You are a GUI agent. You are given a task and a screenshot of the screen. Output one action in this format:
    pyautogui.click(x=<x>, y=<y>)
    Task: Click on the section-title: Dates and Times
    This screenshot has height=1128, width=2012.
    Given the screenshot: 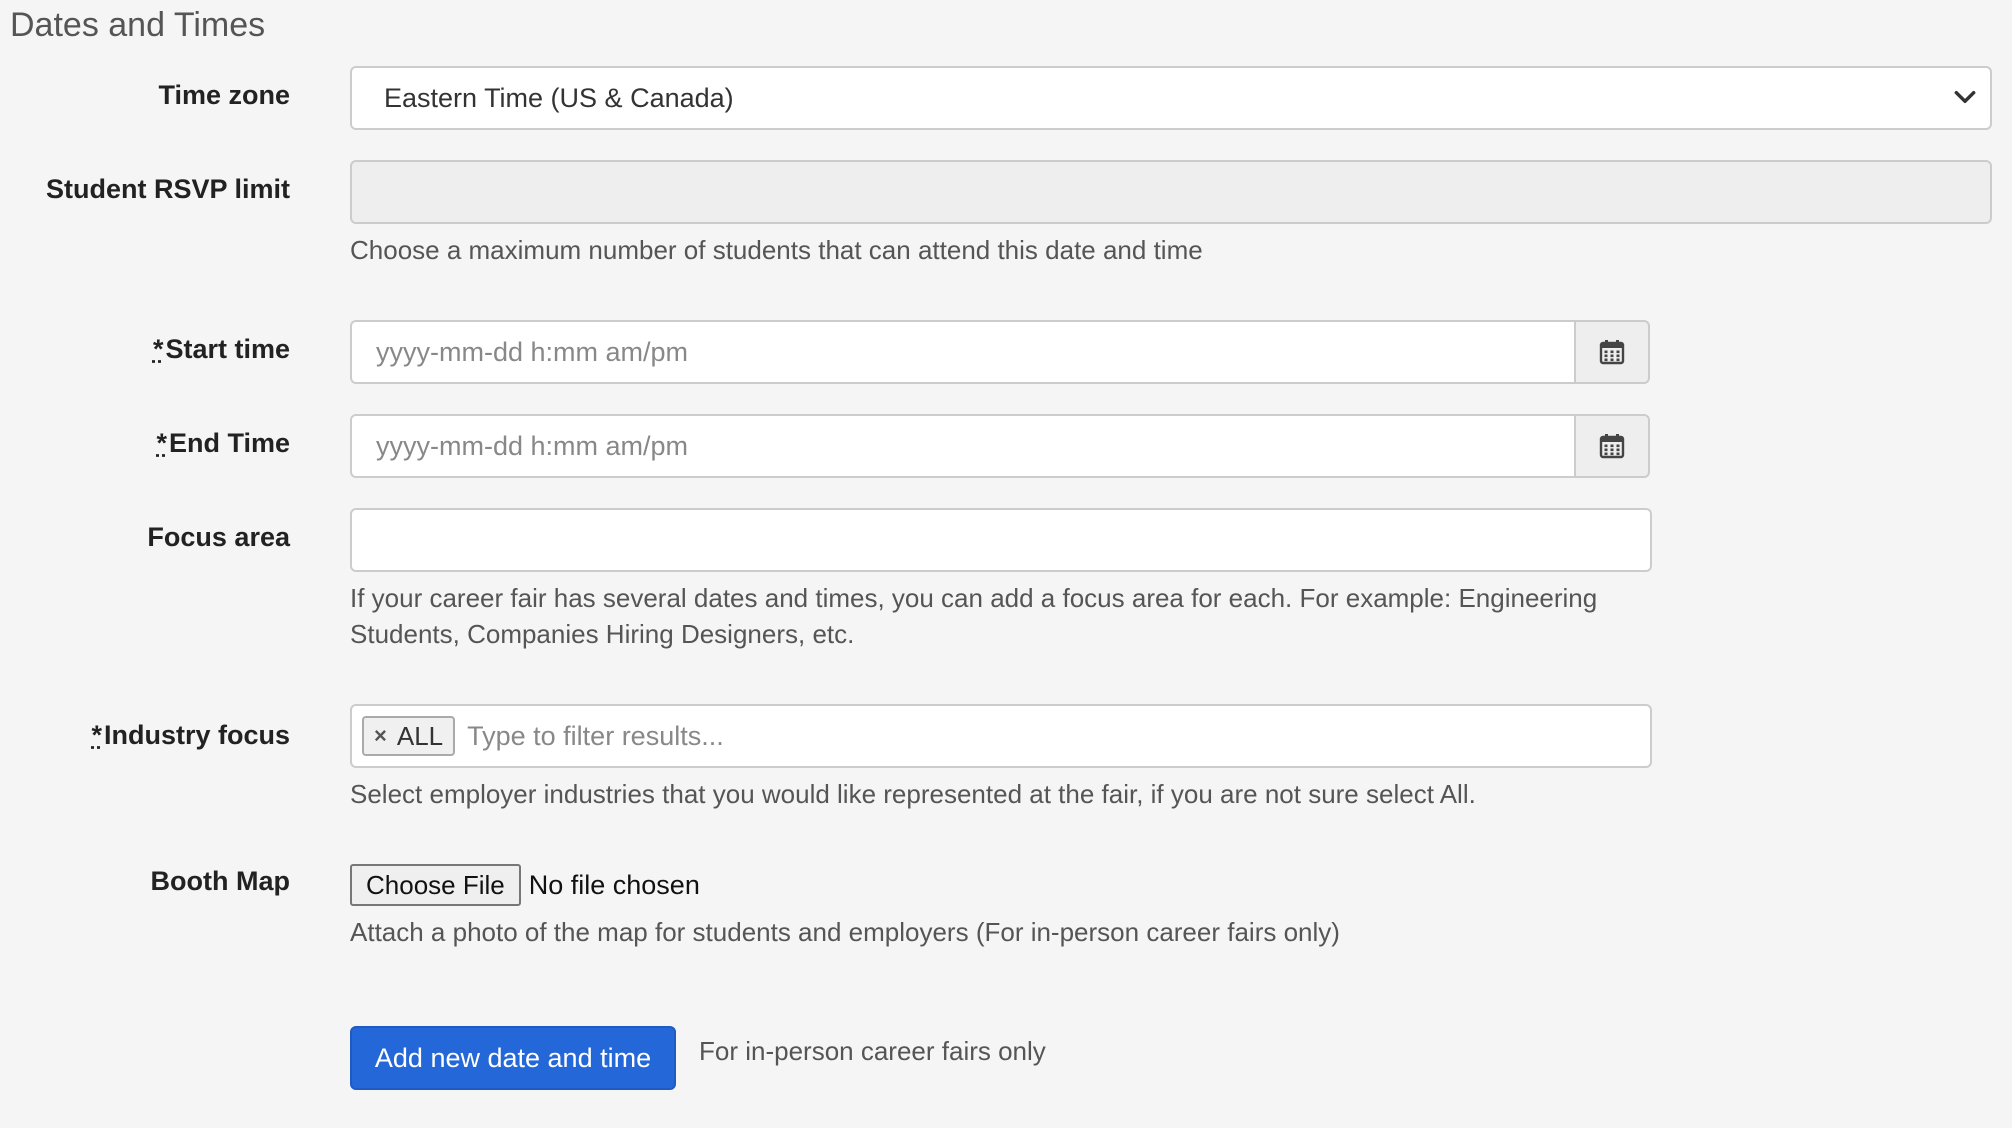 What is the action you would take?
    pyautogui.click(x=138, y=25)
    